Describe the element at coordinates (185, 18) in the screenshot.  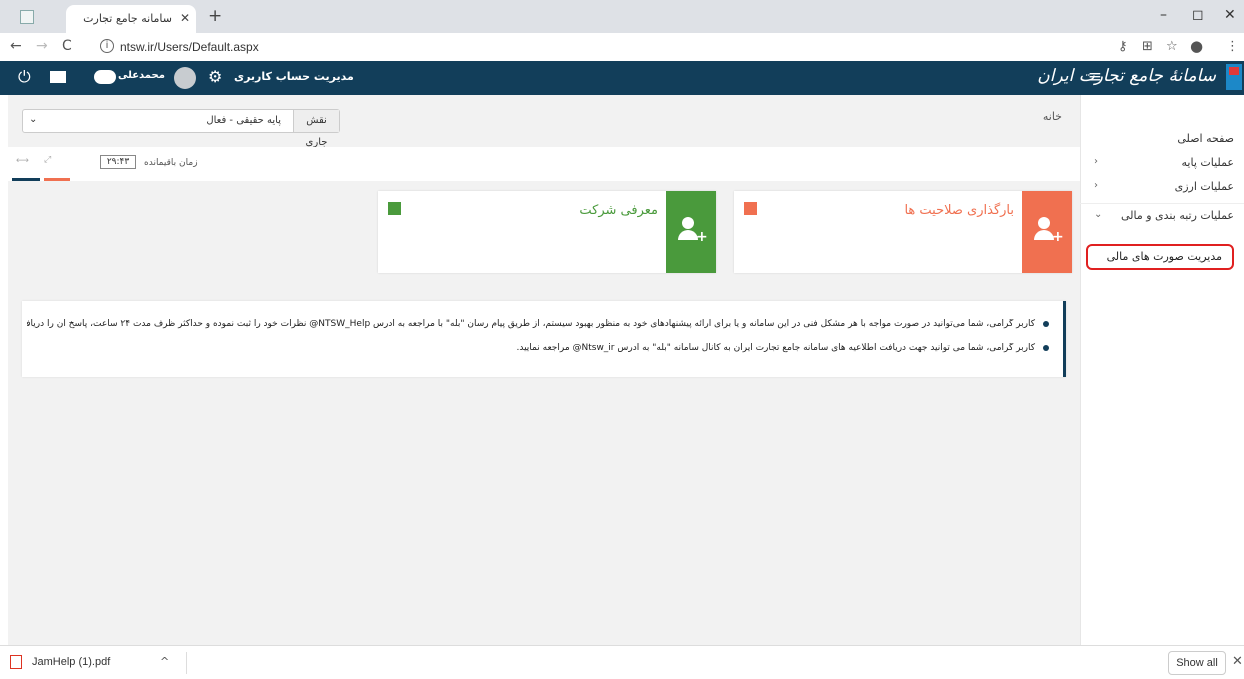
I see `tab-close-icon: ✕` at that location.